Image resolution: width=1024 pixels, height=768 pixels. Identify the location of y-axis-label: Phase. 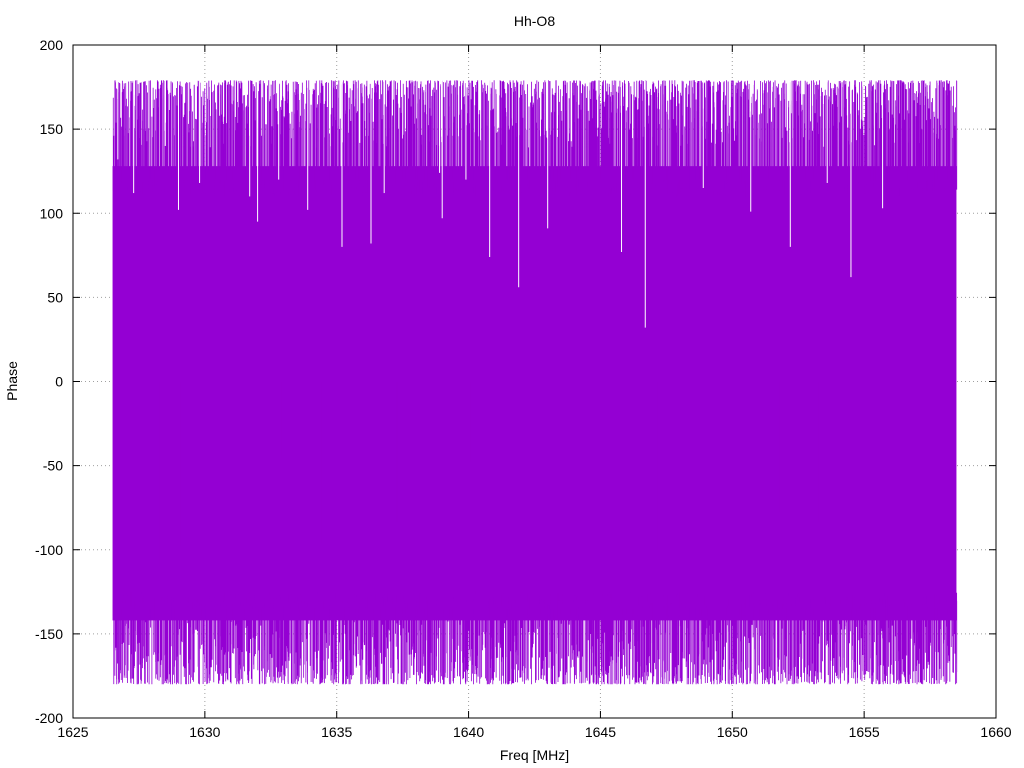
(12, 381).